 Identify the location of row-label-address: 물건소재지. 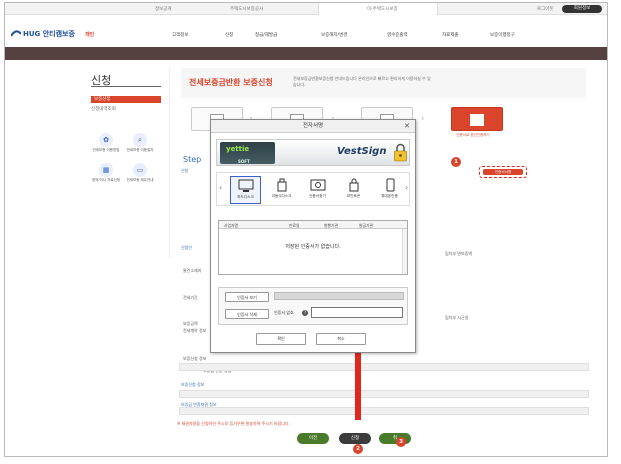
(192, 270).